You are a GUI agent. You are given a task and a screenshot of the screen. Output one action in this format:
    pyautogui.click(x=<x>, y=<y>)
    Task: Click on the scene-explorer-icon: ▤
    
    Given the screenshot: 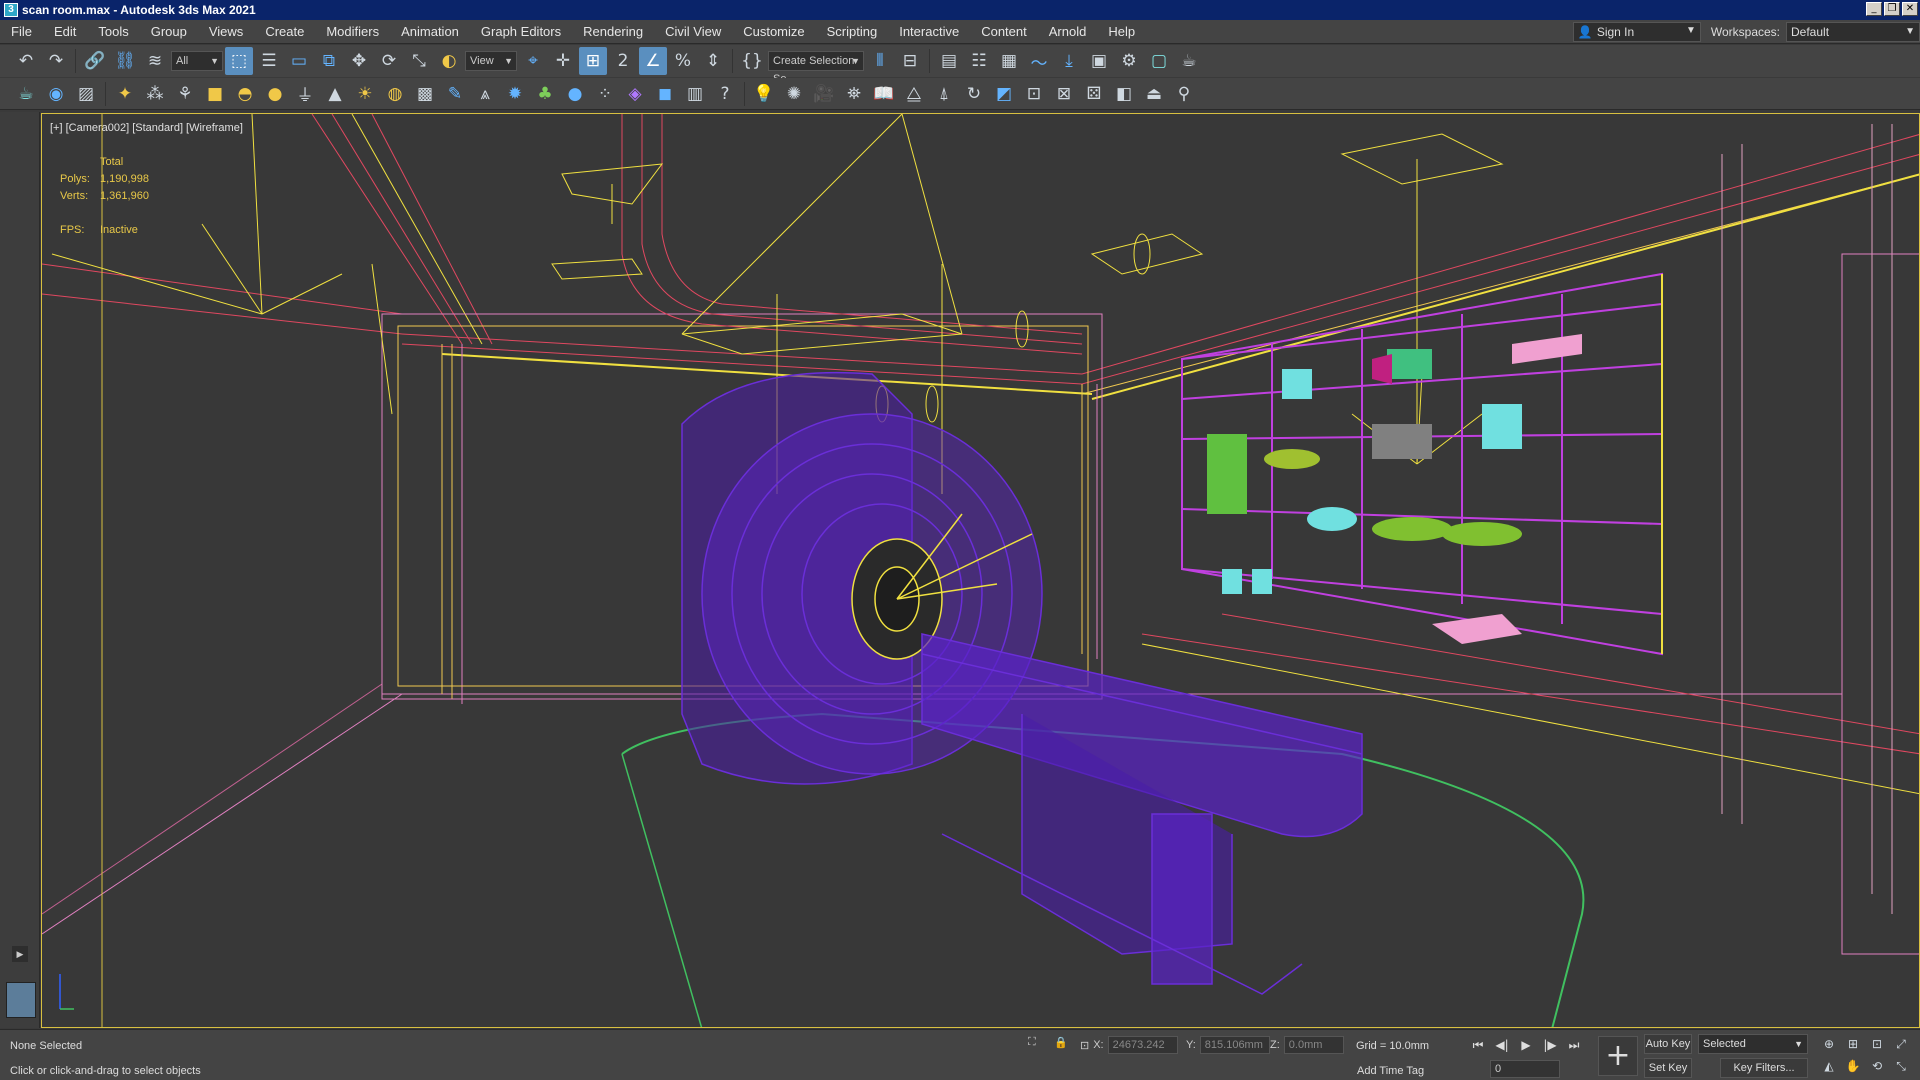 What is the action you would take?
    pyautogui.click(x=949, y=61)
    